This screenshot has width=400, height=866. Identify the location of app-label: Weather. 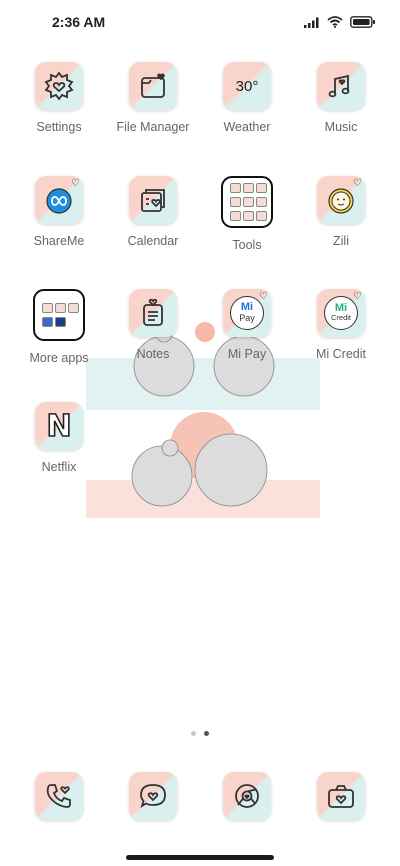
(247, 127).